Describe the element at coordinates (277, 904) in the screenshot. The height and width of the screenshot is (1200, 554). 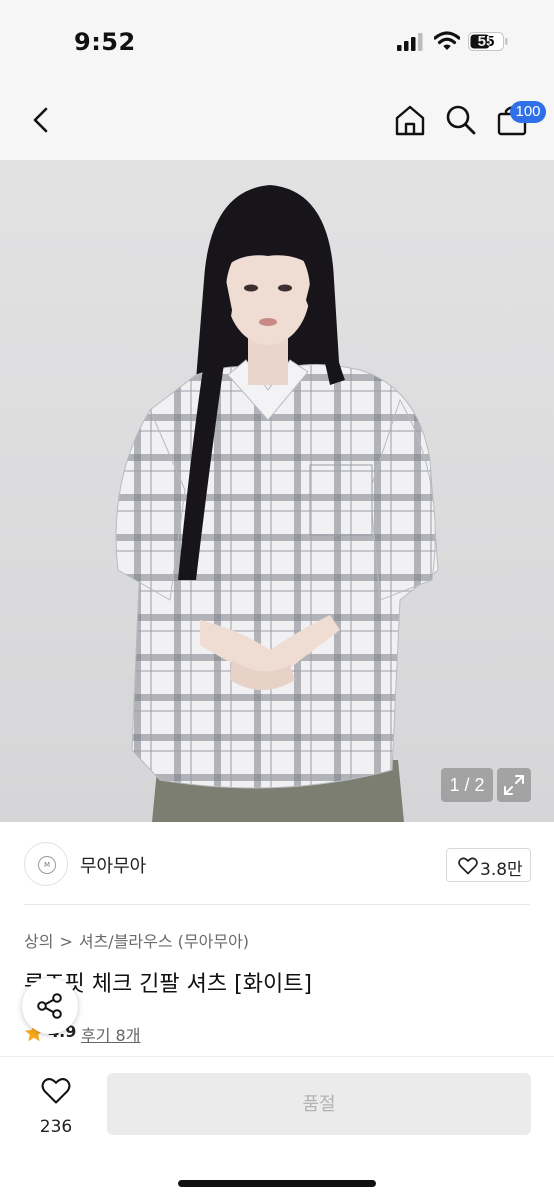
I see `divider` at that location.